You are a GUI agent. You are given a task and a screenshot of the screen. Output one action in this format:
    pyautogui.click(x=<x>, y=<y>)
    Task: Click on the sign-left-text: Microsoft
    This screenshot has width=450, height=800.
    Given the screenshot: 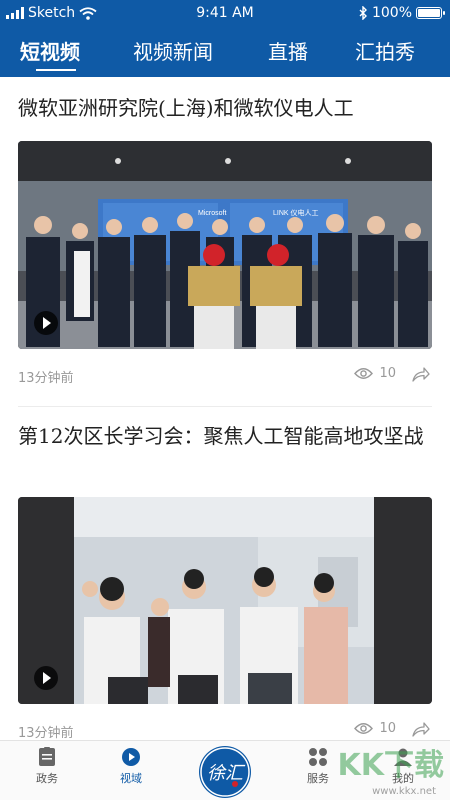 What is the action you would take?
    pyautogui.click(x=212, y=213)
    